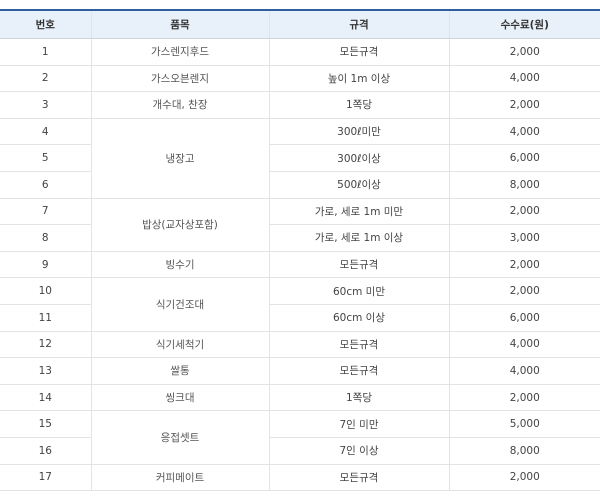 The width and height of the screenshot is (600, 496). What do you see at coordinates (179, 105) in the screenshot?
I see `cell-item: 개수대, 찬장` at bounding box center [179, 105].